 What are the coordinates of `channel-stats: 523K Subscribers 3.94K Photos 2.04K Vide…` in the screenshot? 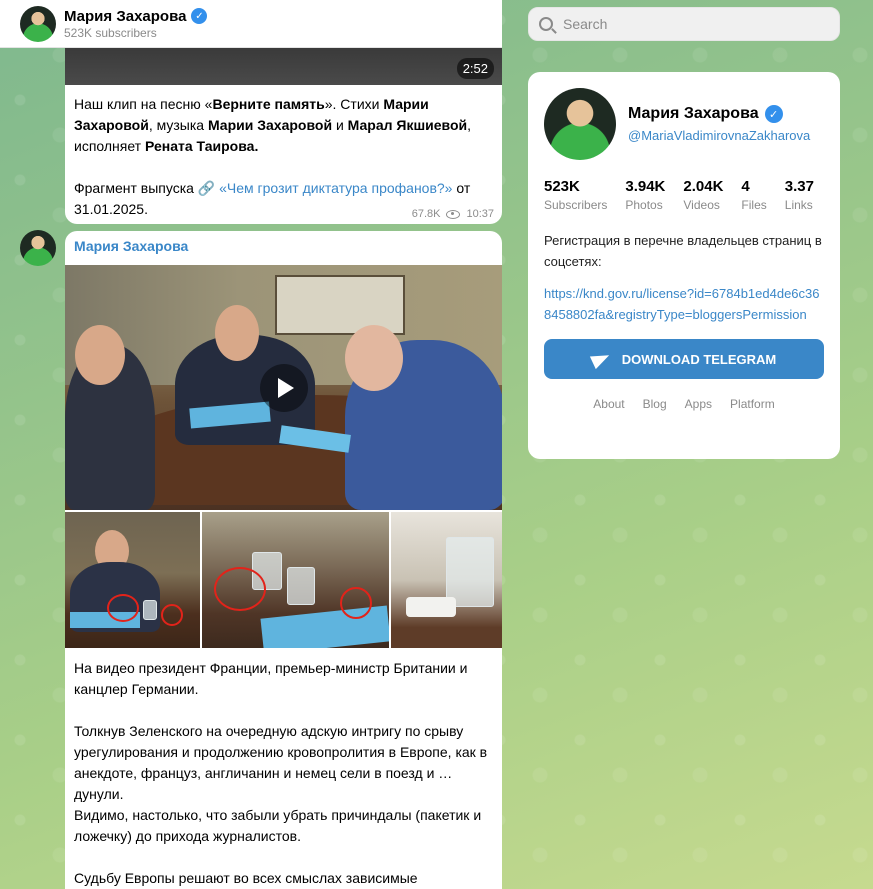 It's located at (684, 186).